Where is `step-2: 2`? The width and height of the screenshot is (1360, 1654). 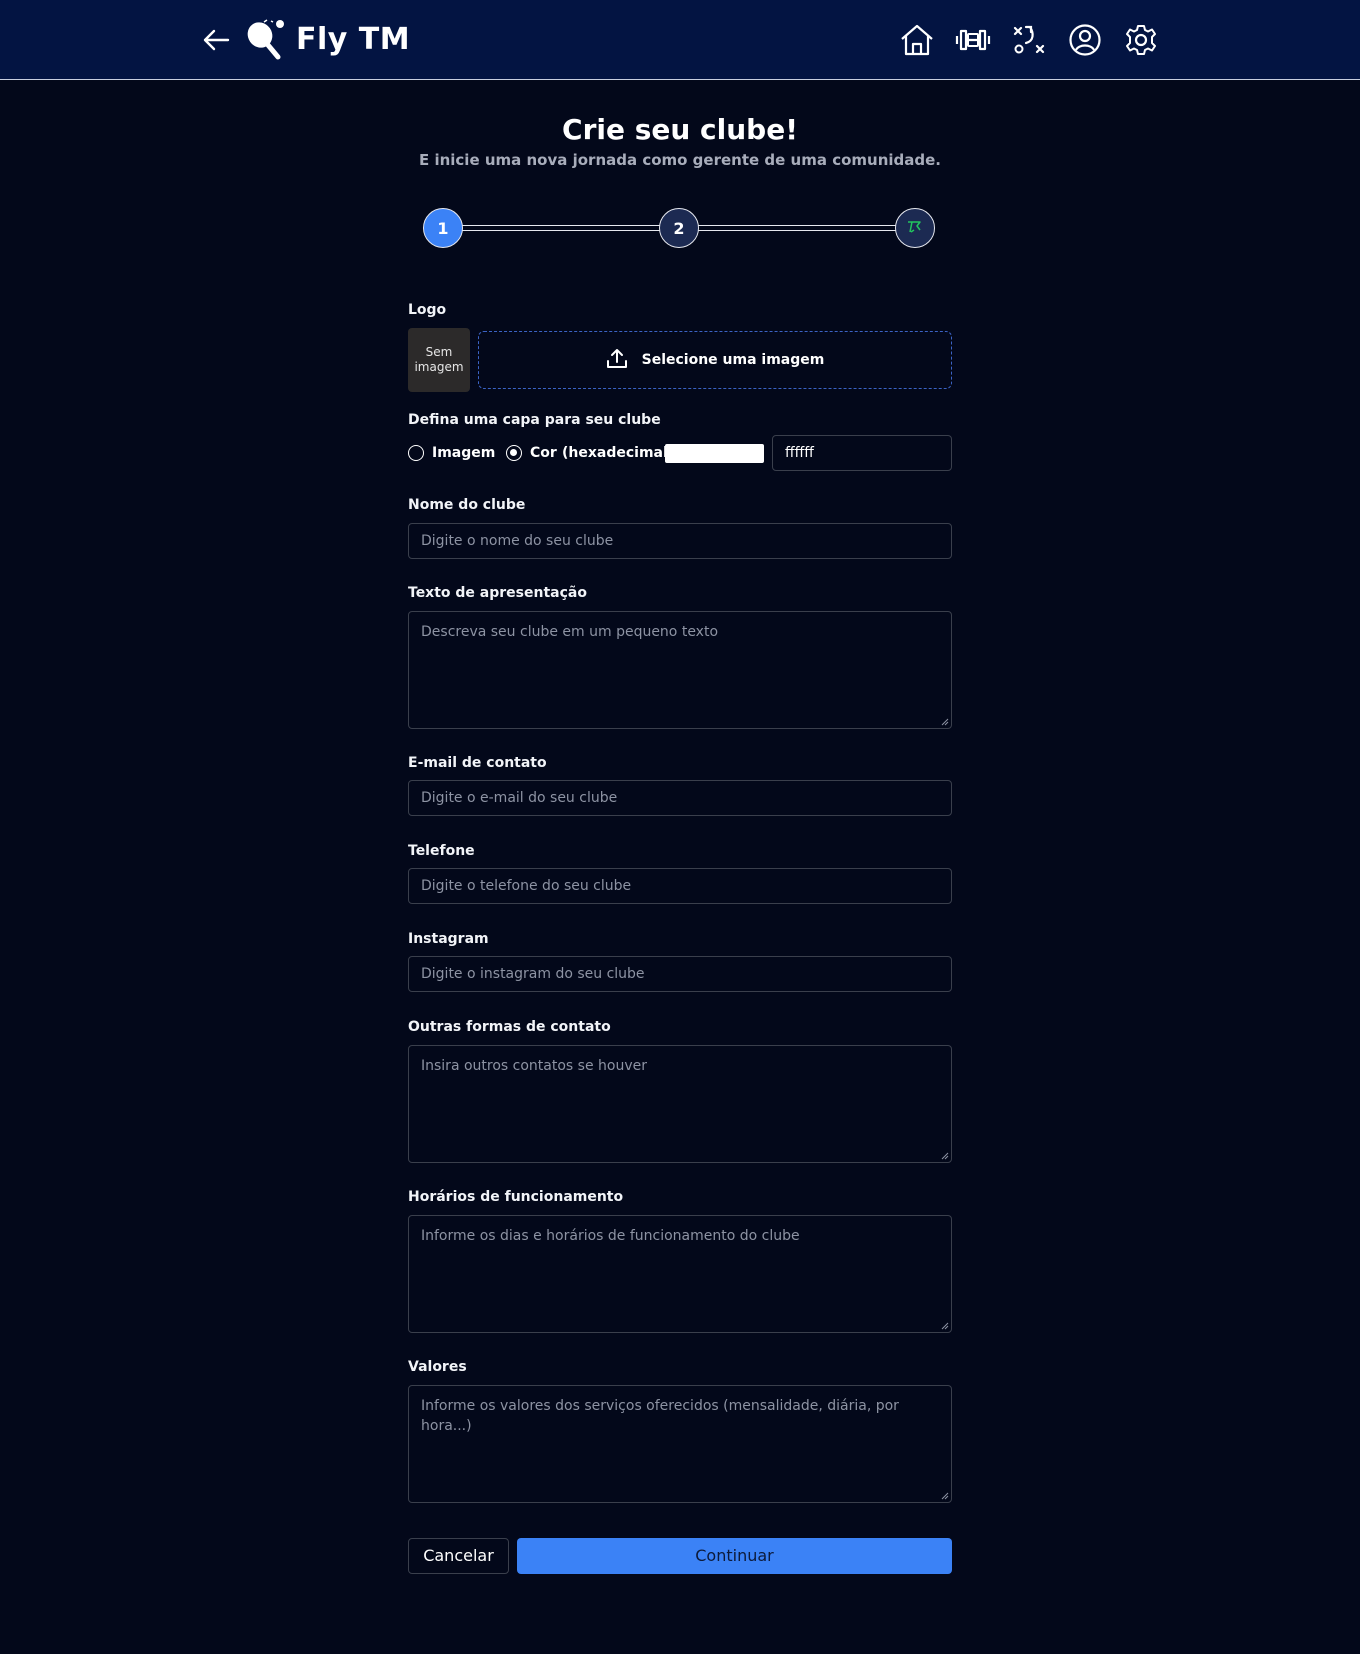 step-2: 2 is located at coordinates (679, 228).